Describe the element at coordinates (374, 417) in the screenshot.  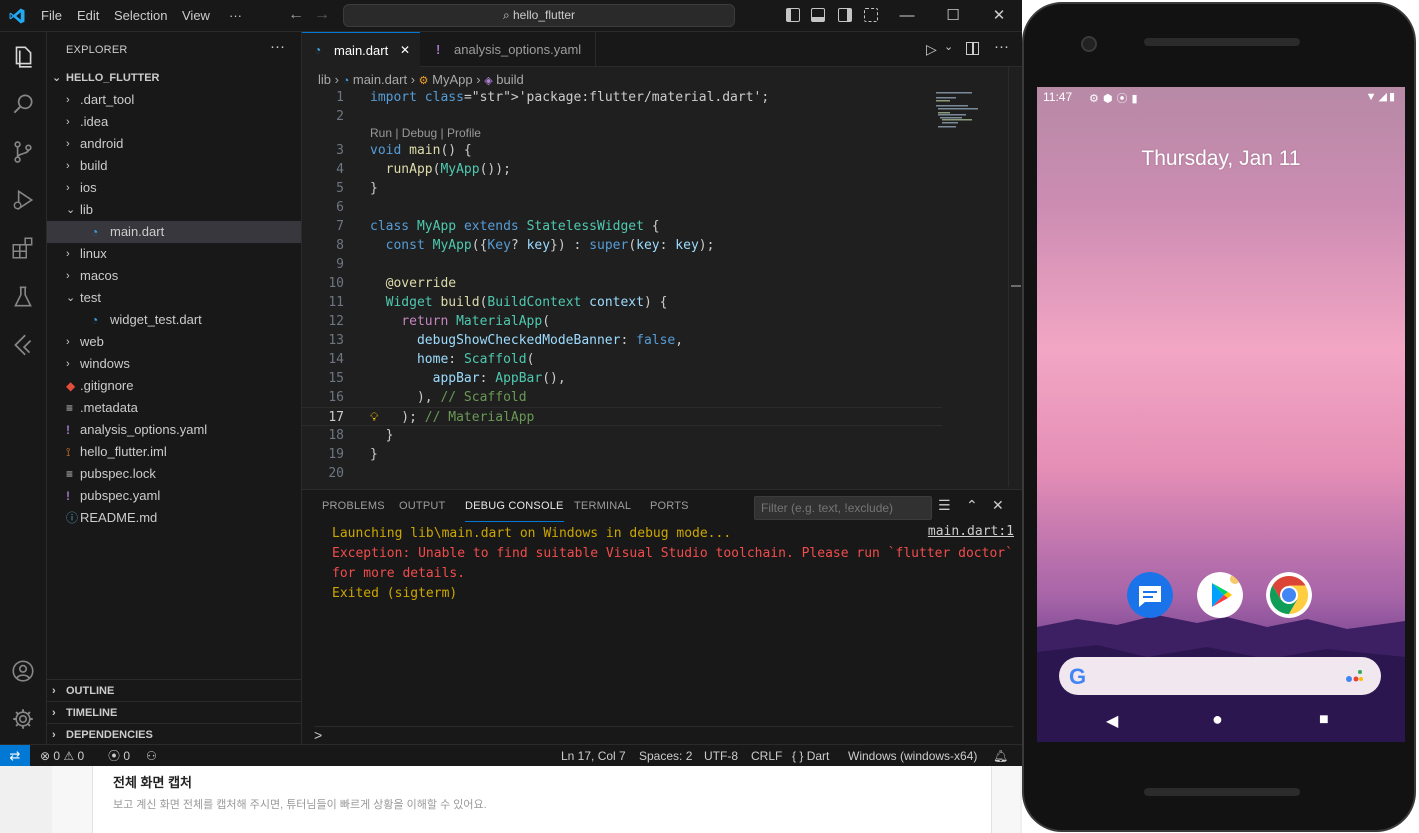
I see `lightbulb-icon: 💡︎` at that location.